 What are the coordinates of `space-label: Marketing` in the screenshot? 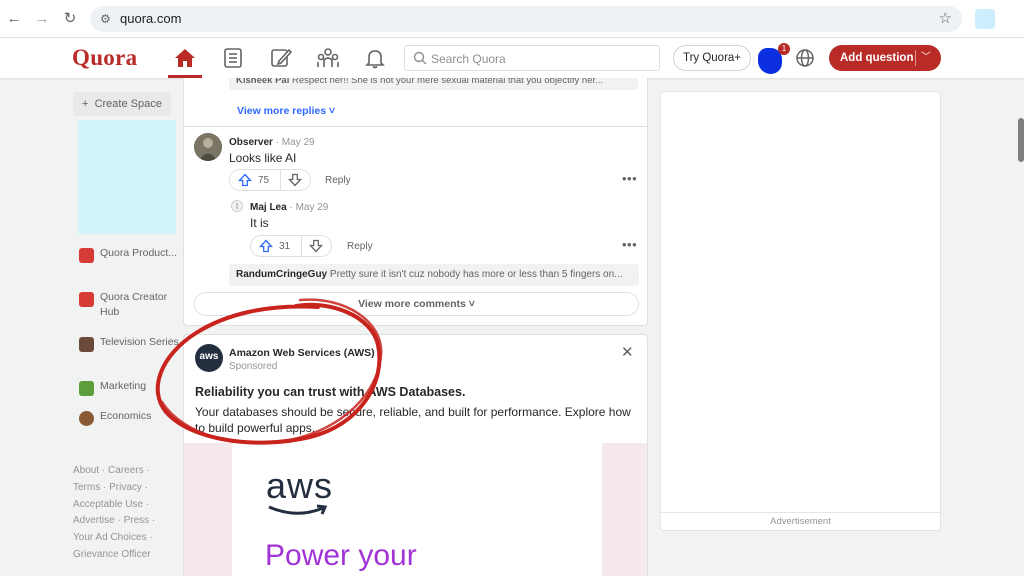 It's located at (123, 386).